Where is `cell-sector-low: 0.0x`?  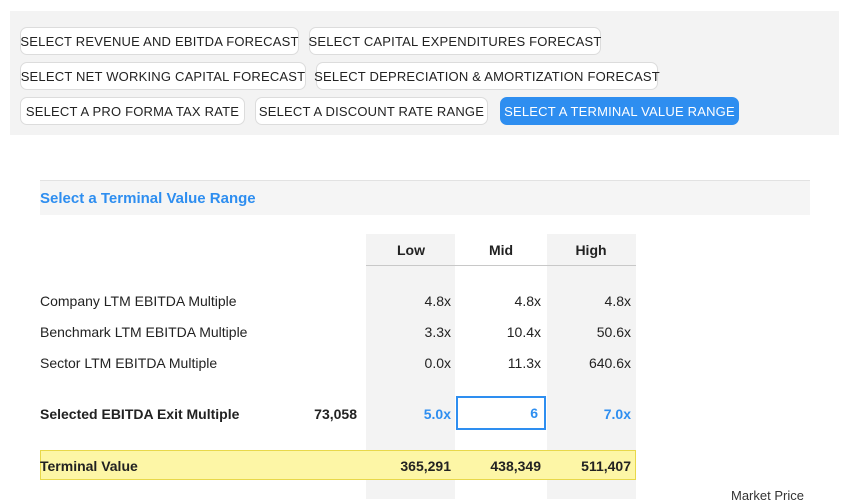 cell-sector-low: 0.0x is located at coordinates (437, 363).